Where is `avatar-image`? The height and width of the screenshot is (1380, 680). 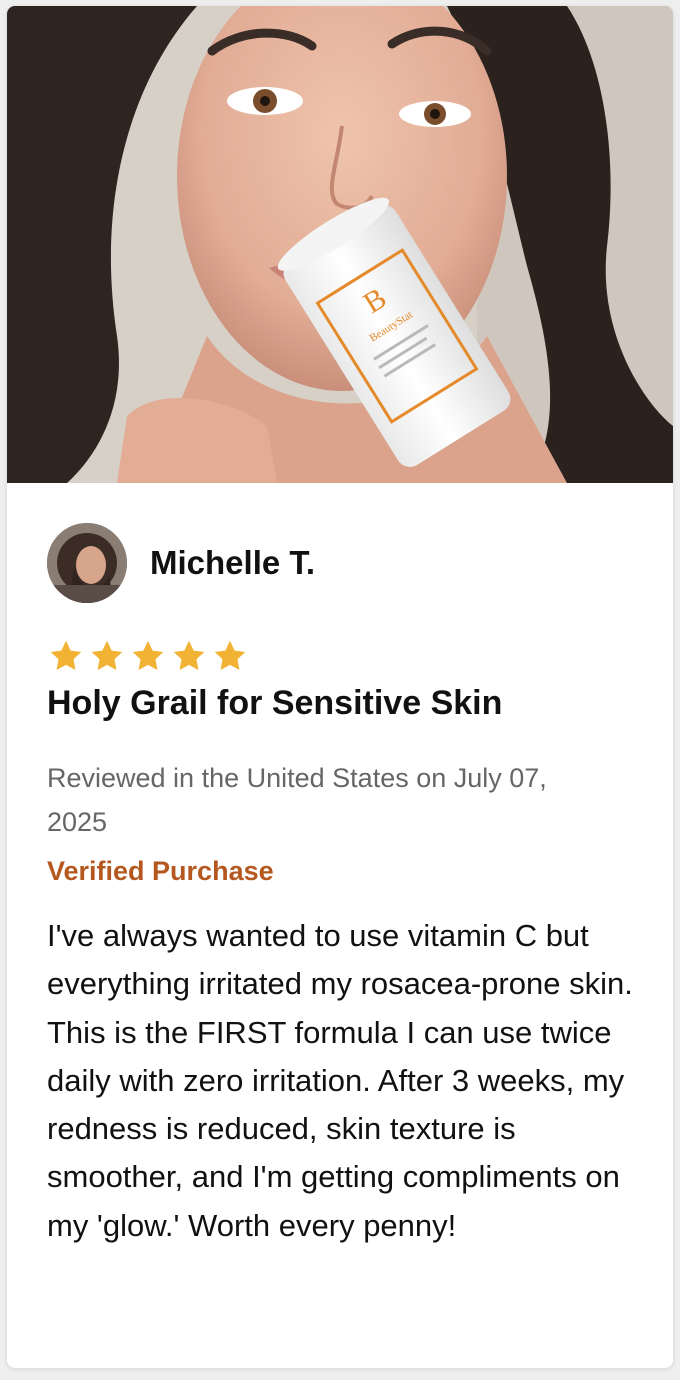
avatar-image is located at coordinates (87, 563).